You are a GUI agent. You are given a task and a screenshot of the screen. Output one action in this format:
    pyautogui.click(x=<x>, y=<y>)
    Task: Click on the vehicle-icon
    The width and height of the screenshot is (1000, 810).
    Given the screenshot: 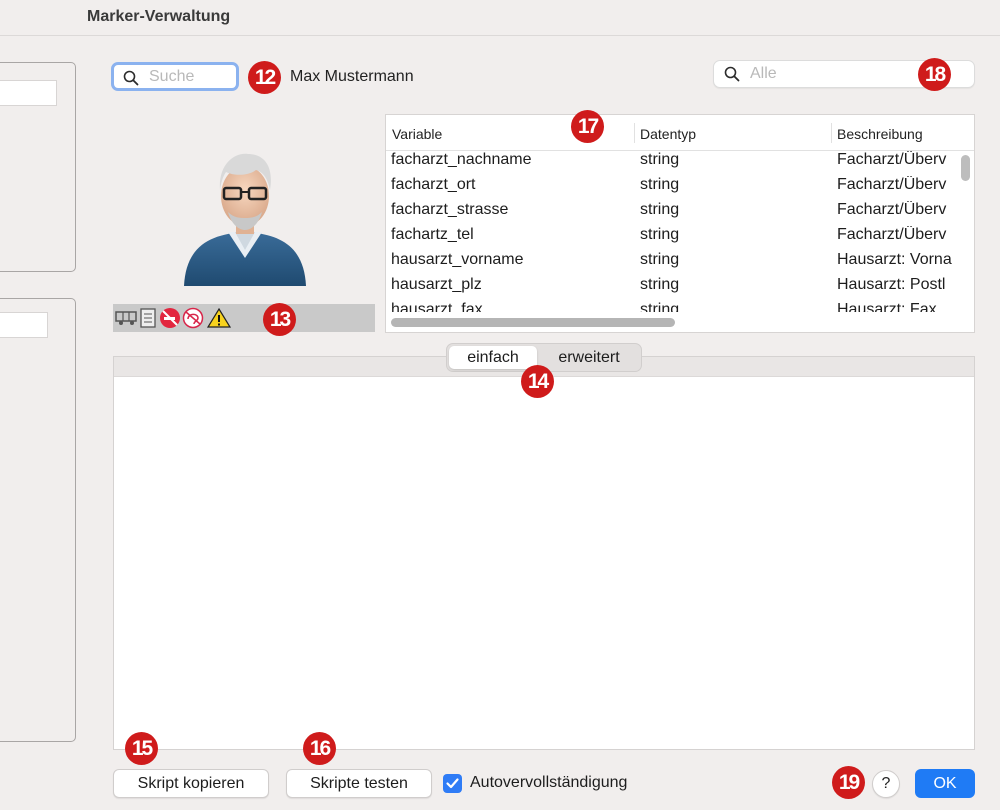 What is the action you would take?
    pyautogui.click(x=126, y=318)
    